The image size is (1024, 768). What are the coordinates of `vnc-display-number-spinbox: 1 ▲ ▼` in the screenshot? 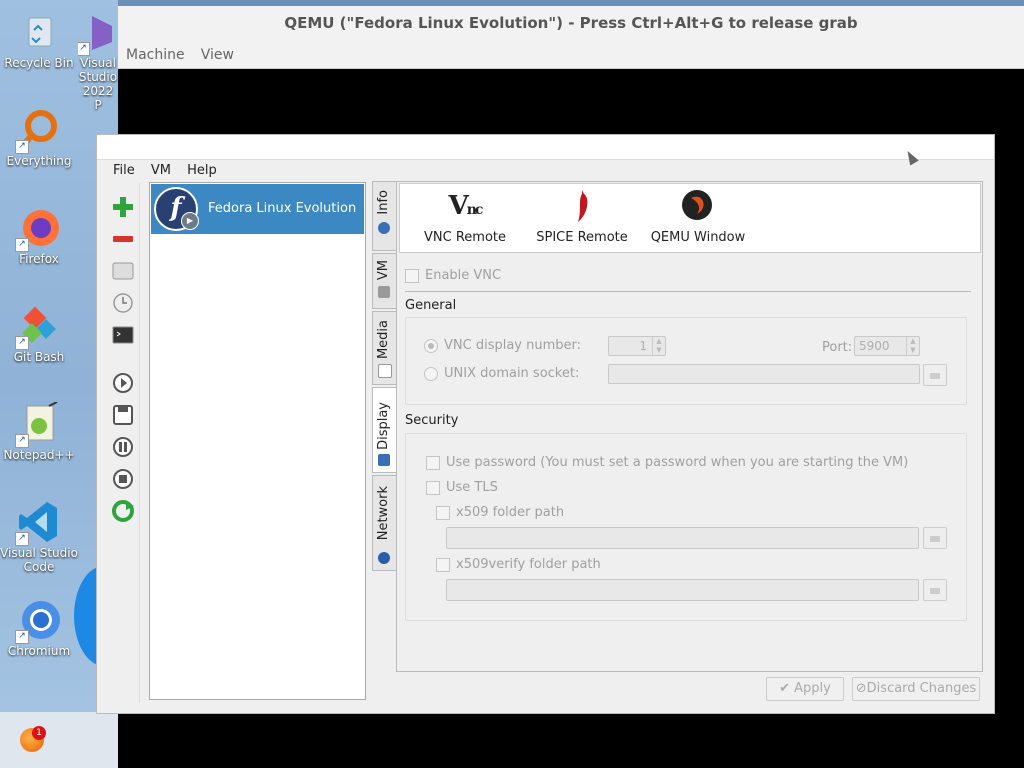 It's located at (637, 346).